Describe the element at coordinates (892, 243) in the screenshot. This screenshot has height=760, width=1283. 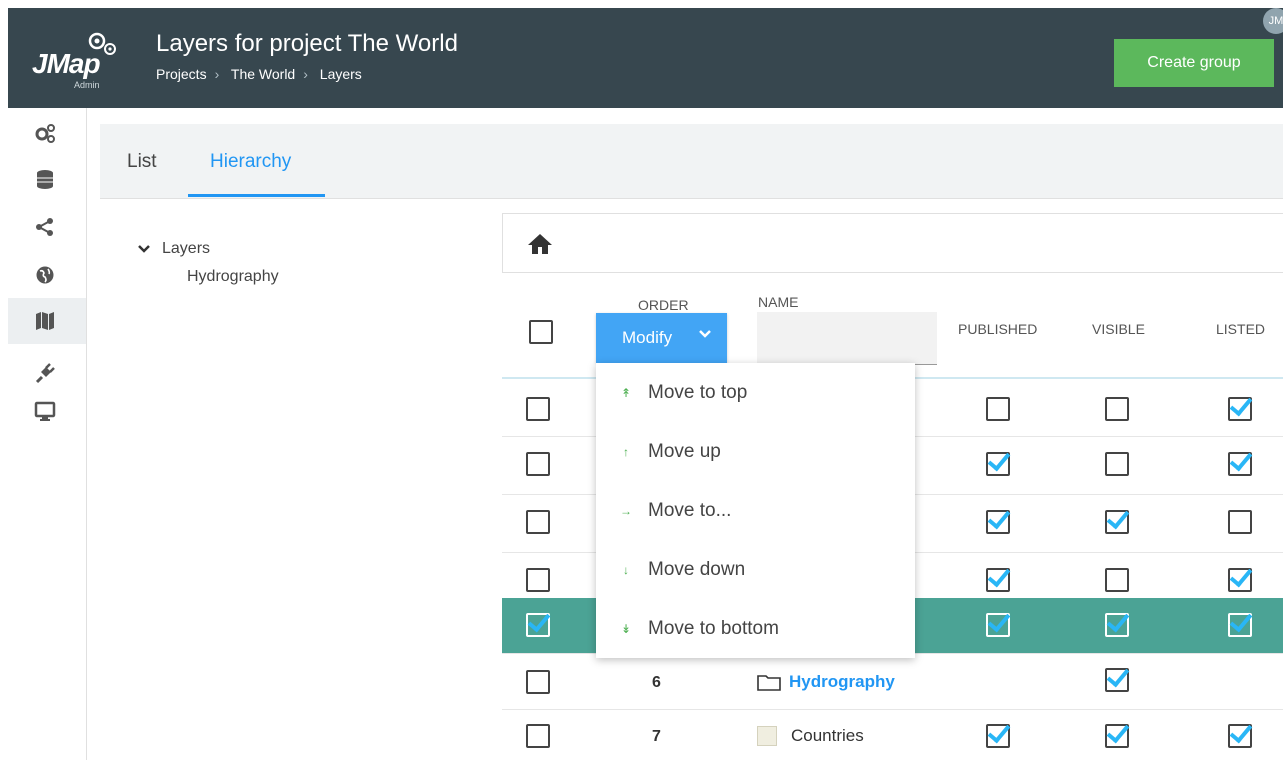
I see `home-breadcrumb-bar` at that location.